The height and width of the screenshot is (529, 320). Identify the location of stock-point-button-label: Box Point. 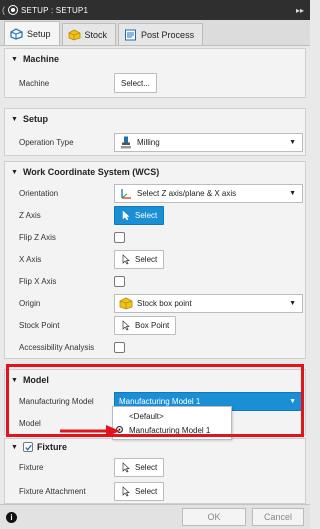
(152, 325).